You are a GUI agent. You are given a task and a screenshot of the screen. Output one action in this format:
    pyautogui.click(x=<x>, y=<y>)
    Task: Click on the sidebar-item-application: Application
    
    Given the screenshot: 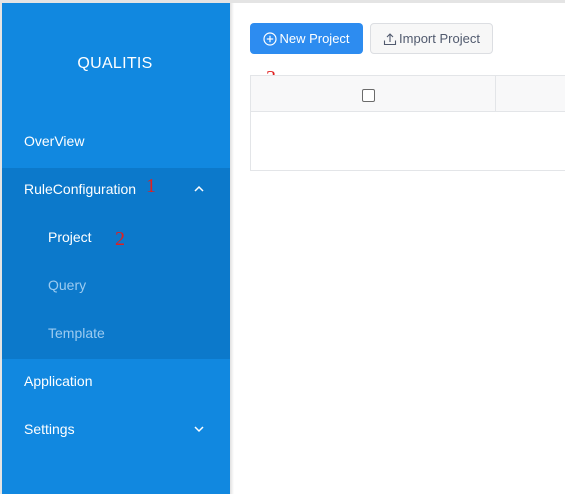 What is the action you would take?
    pyautogui.click(x=115, y=381)
    